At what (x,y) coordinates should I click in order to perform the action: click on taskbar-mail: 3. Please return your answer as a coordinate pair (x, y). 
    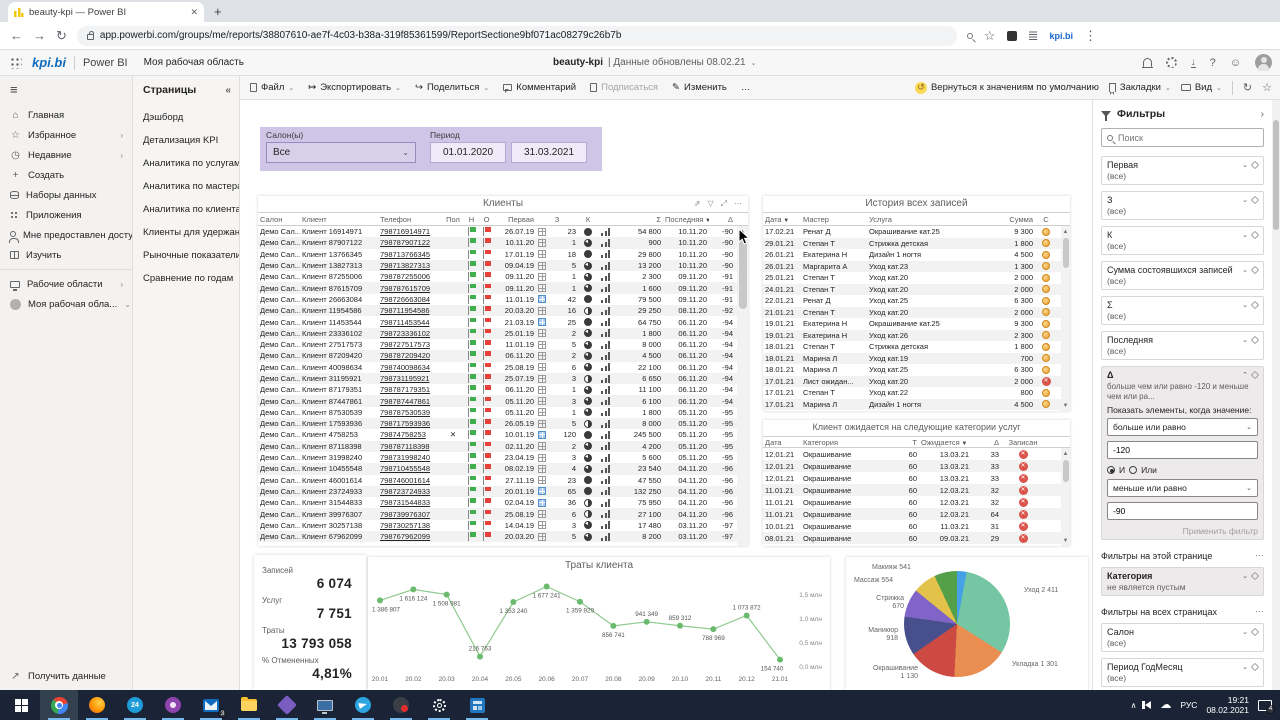
    Looking at the image, I should click on (211, 705).